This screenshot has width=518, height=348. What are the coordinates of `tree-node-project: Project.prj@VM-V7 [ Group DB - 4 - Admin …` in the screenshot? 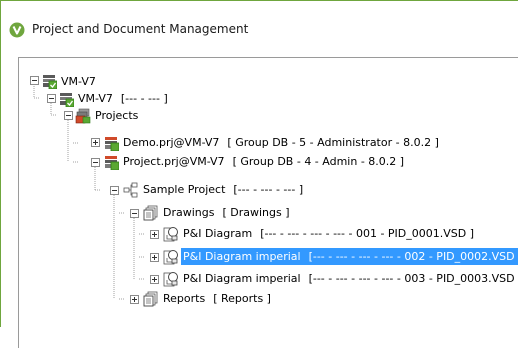 It's located at (262, 161).